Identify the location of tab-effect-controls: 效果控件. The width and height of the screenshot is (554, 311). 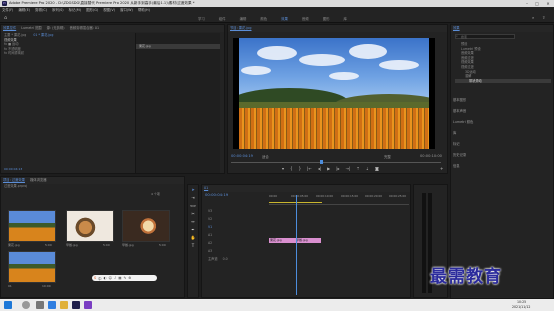
(9, 28).